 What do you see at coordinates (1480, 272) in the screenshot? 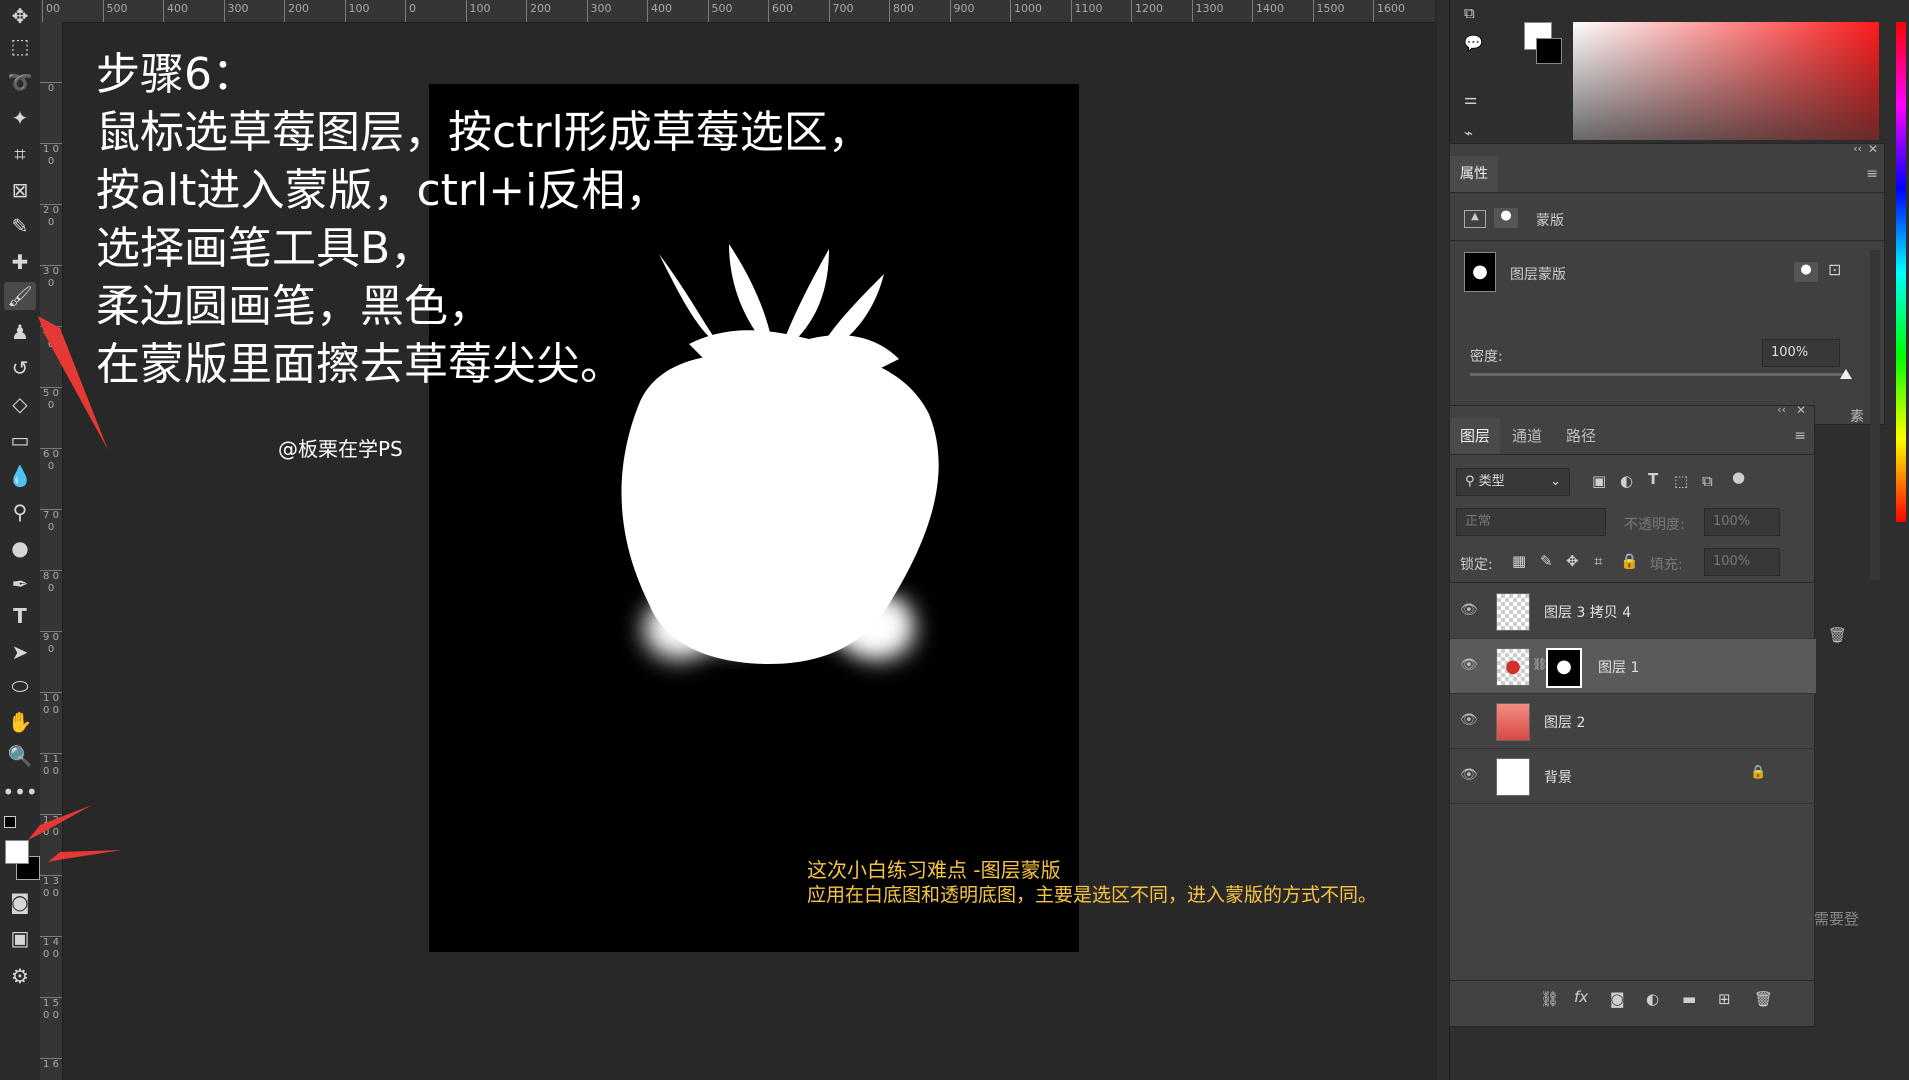
I see `mask-thumbnail: ●` at bounding box center [1480, 272].